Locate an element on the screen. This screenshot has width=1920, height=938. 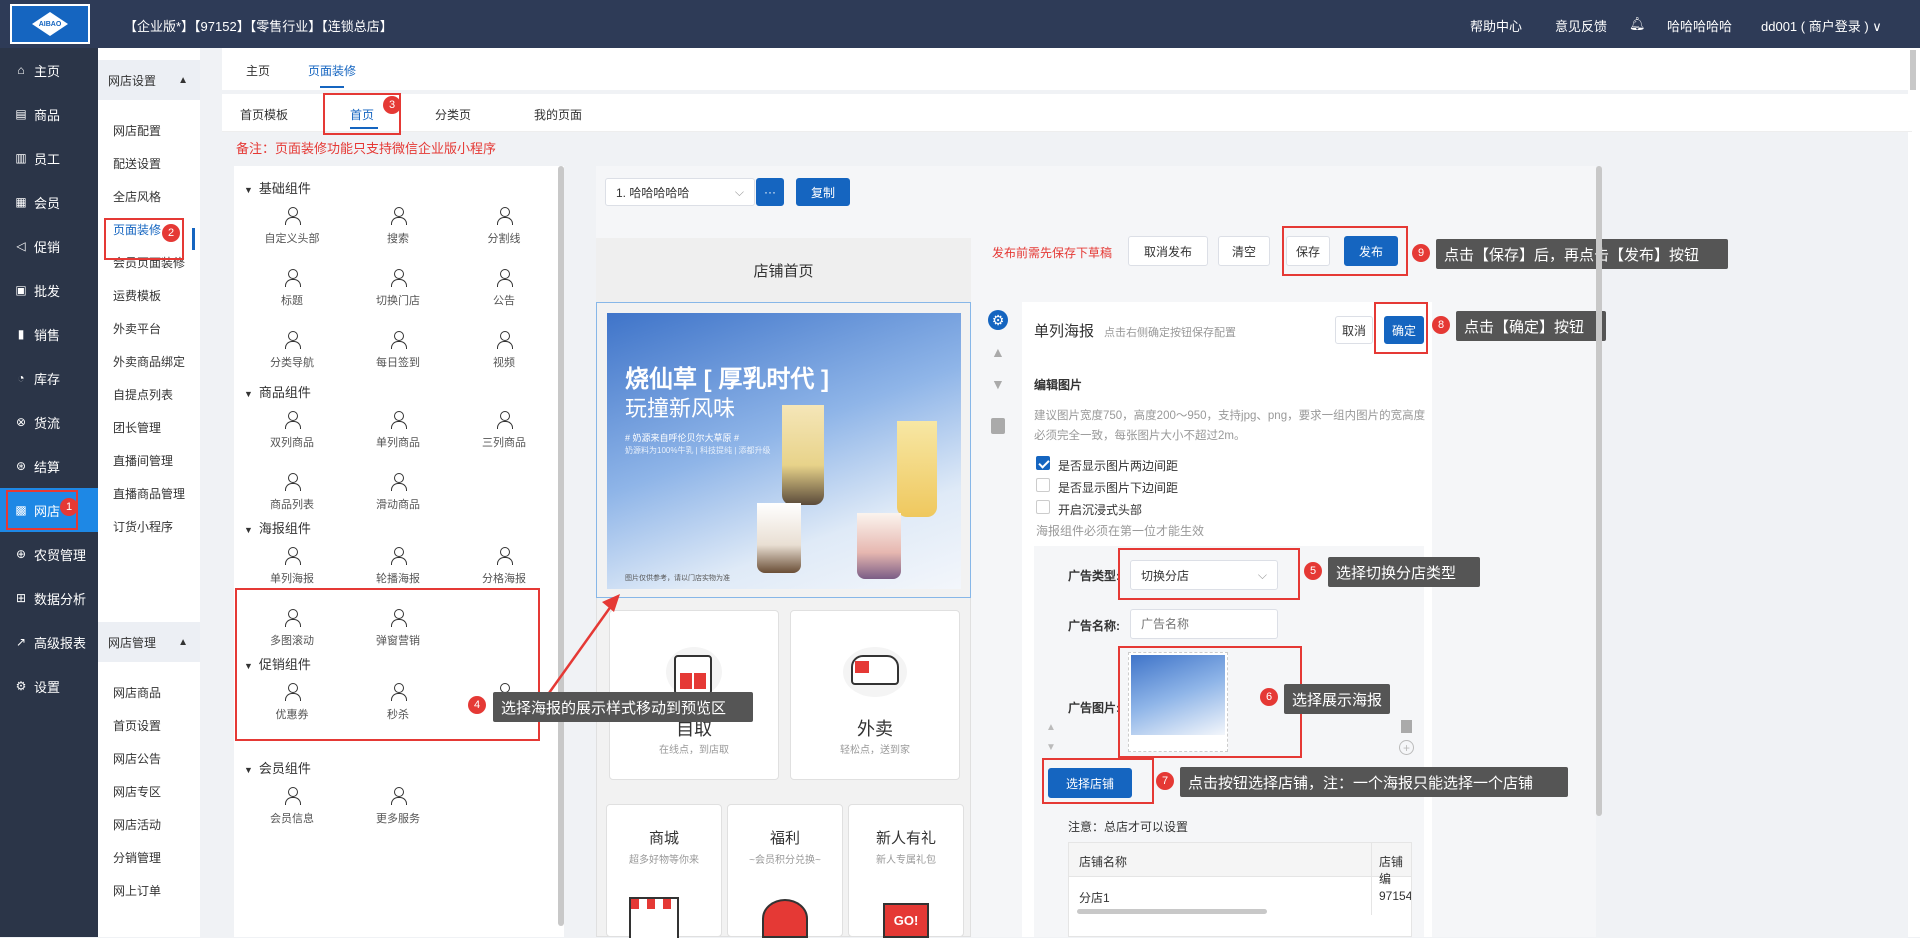
editor-scrollbar is located at coordinates (1599, 491).